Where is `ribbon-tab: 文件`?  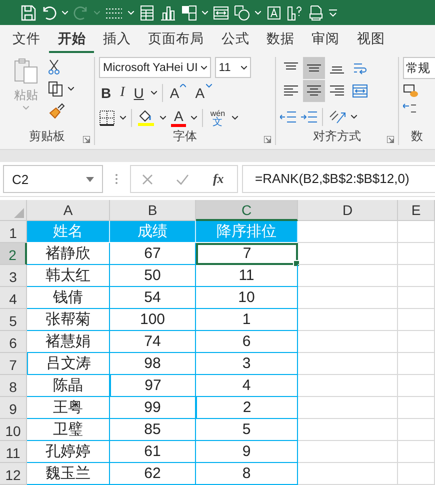 ribbon-tab: 文件 is located at coordinates (27, 39).